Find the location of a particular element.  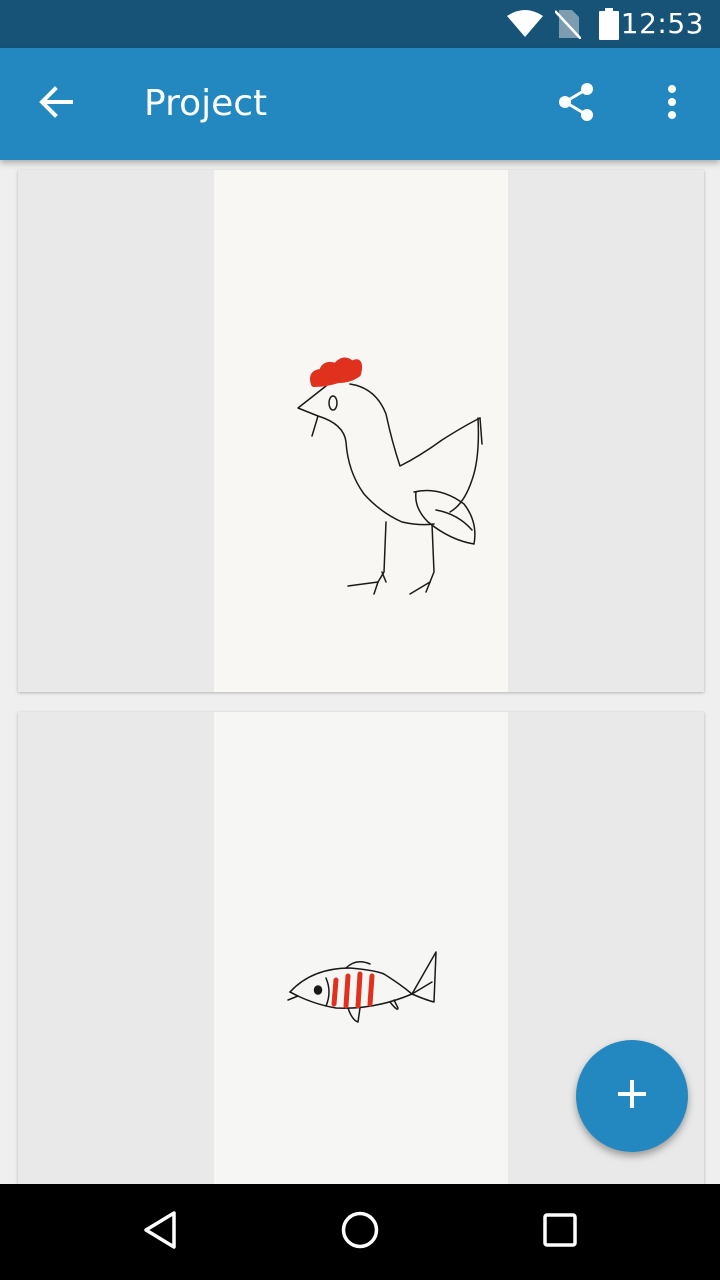

system-navigation-bar is located at coordinates (360, 1232).